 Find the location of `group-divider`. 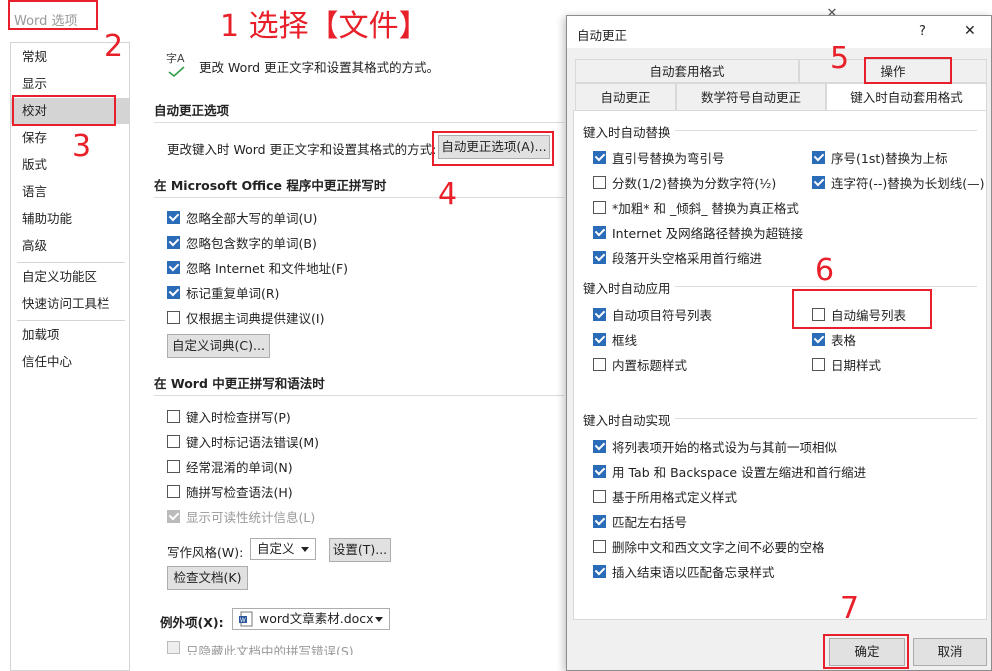

group-divider is located at coordinates (826, 130).